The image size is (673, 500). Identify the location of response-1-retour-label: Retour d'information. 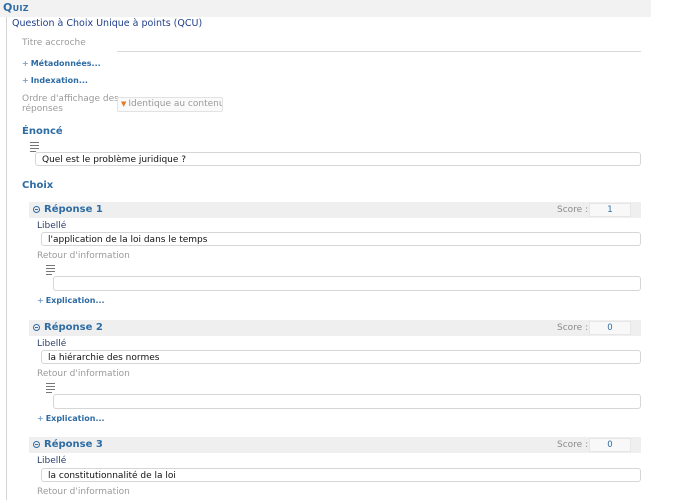
(83, 256).